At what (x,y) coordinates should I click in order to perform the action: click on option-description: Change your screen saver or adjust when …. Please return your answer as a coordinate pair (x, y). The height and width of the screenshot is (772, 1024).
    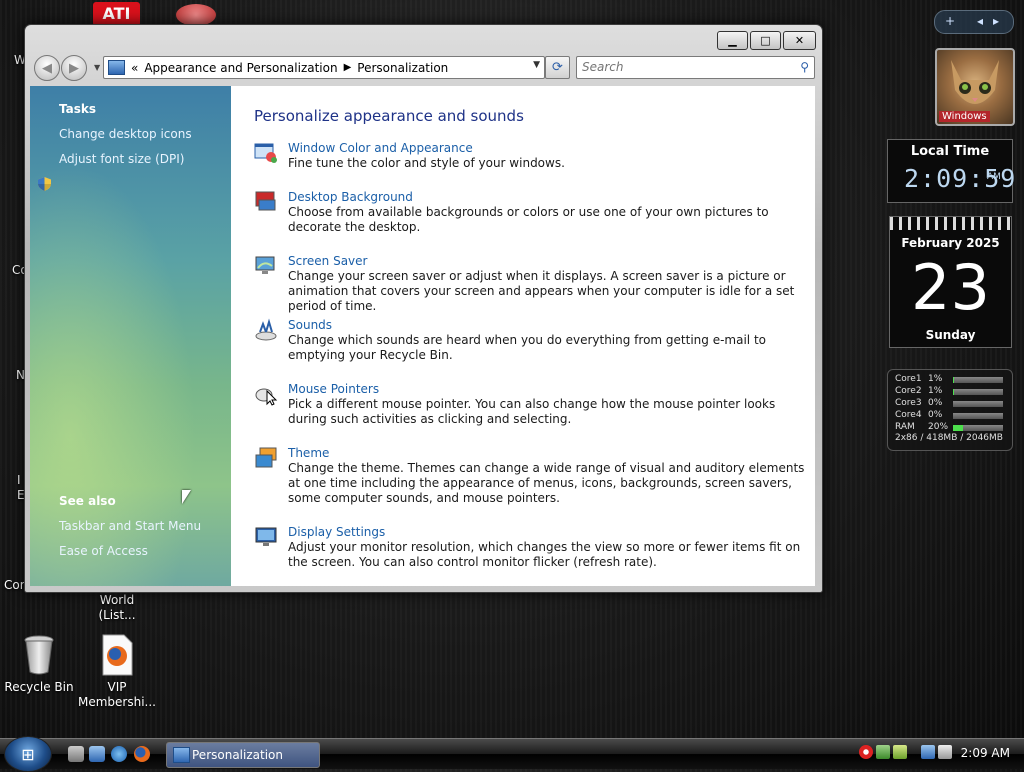
    Looking at the image, I should click on (541, 291).